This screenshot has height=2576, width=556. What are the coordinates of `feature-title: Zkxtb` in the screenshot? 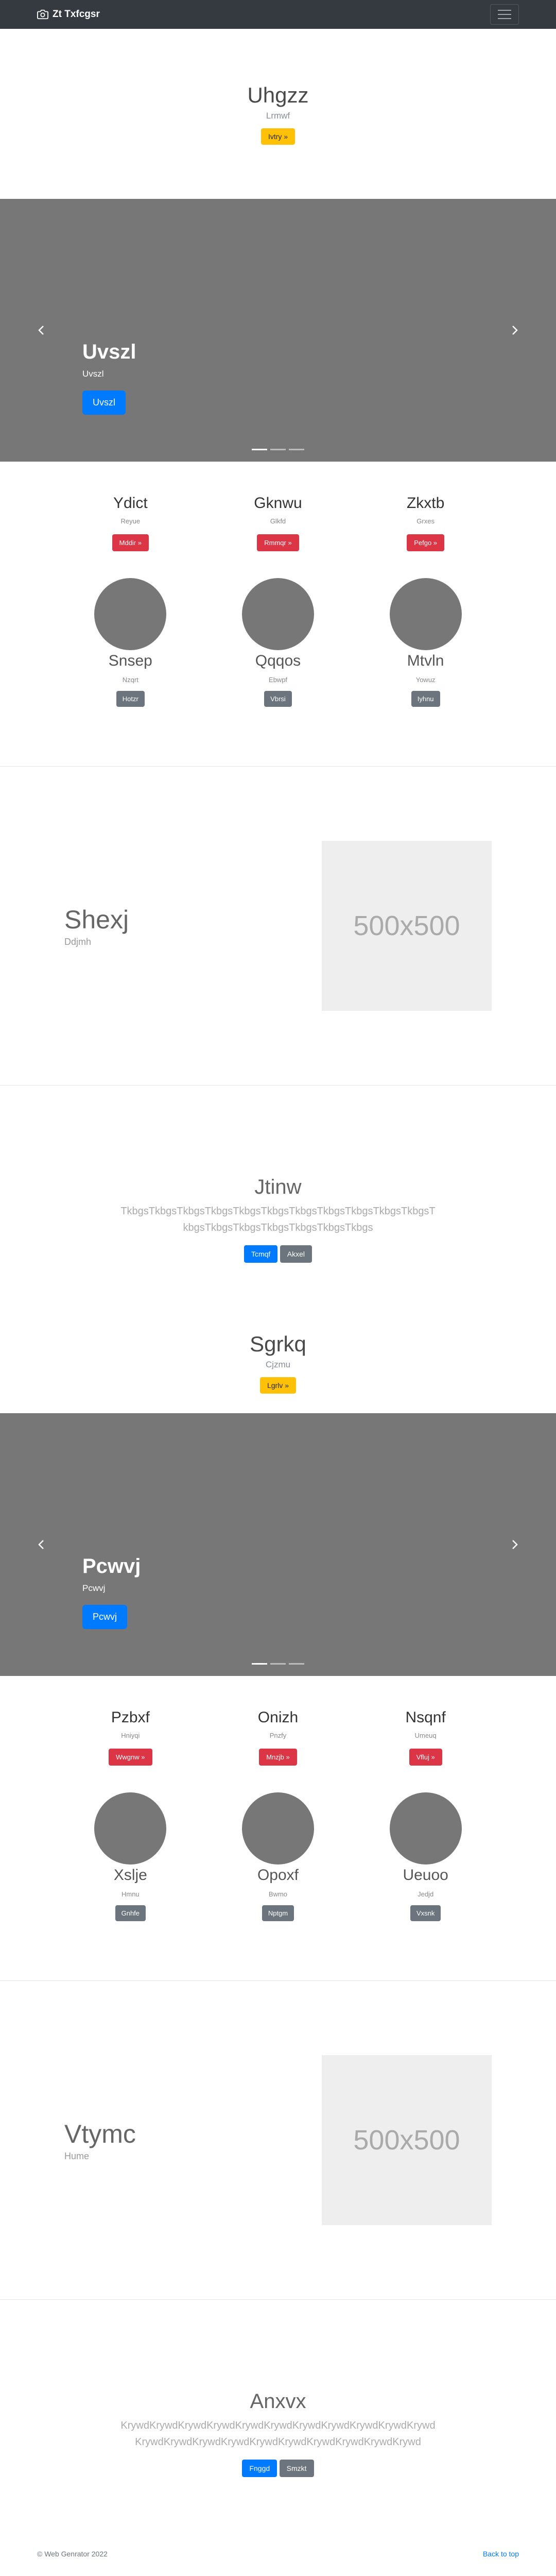 It's located at (425, 504).